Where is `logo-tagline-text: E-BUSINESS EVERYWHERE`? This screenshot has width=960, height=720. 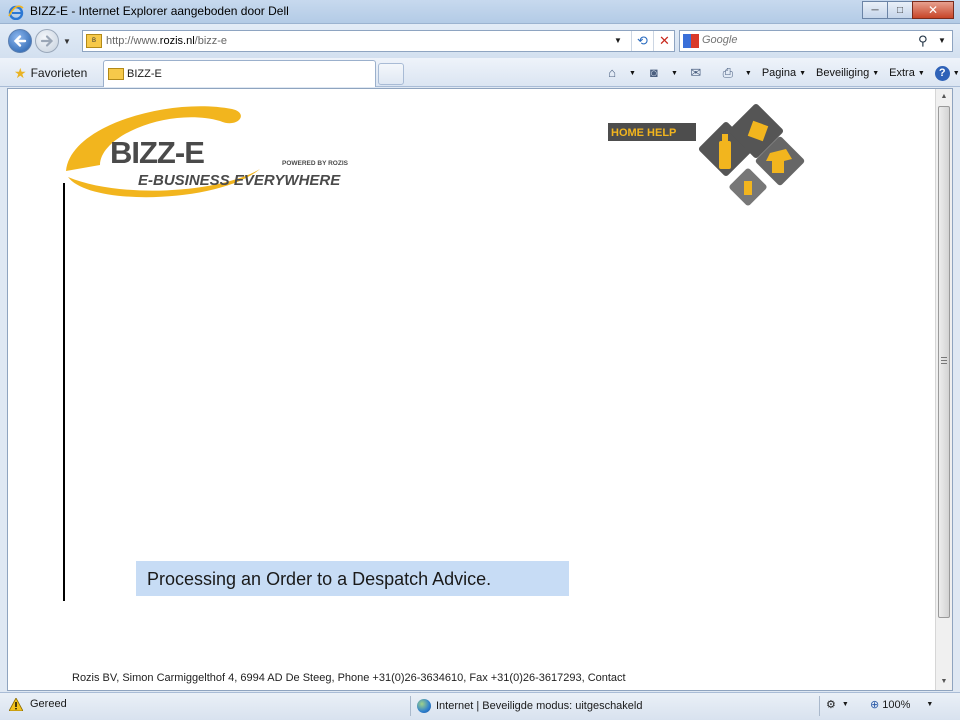
logo-tagline-text: E-BUSINESS EVERYWHERE is located at coordinates (239, 180).